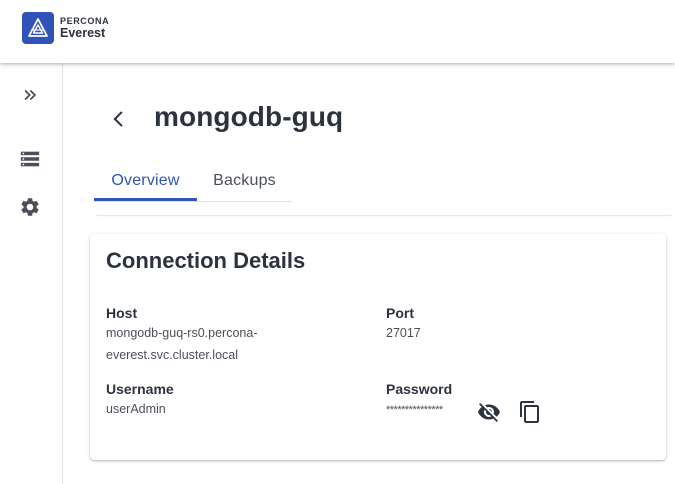 The image size is (675, 484). I want to click on toggle-password-visibility-button, so click(489, 412).